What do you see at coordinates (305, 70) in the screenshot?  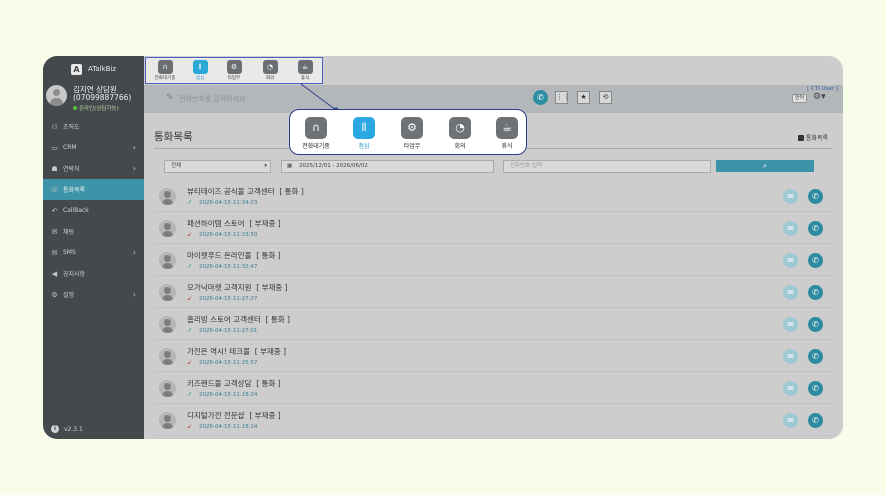 I see `status-button-4: ☕ 휴식` at bounding box center [305, 70].